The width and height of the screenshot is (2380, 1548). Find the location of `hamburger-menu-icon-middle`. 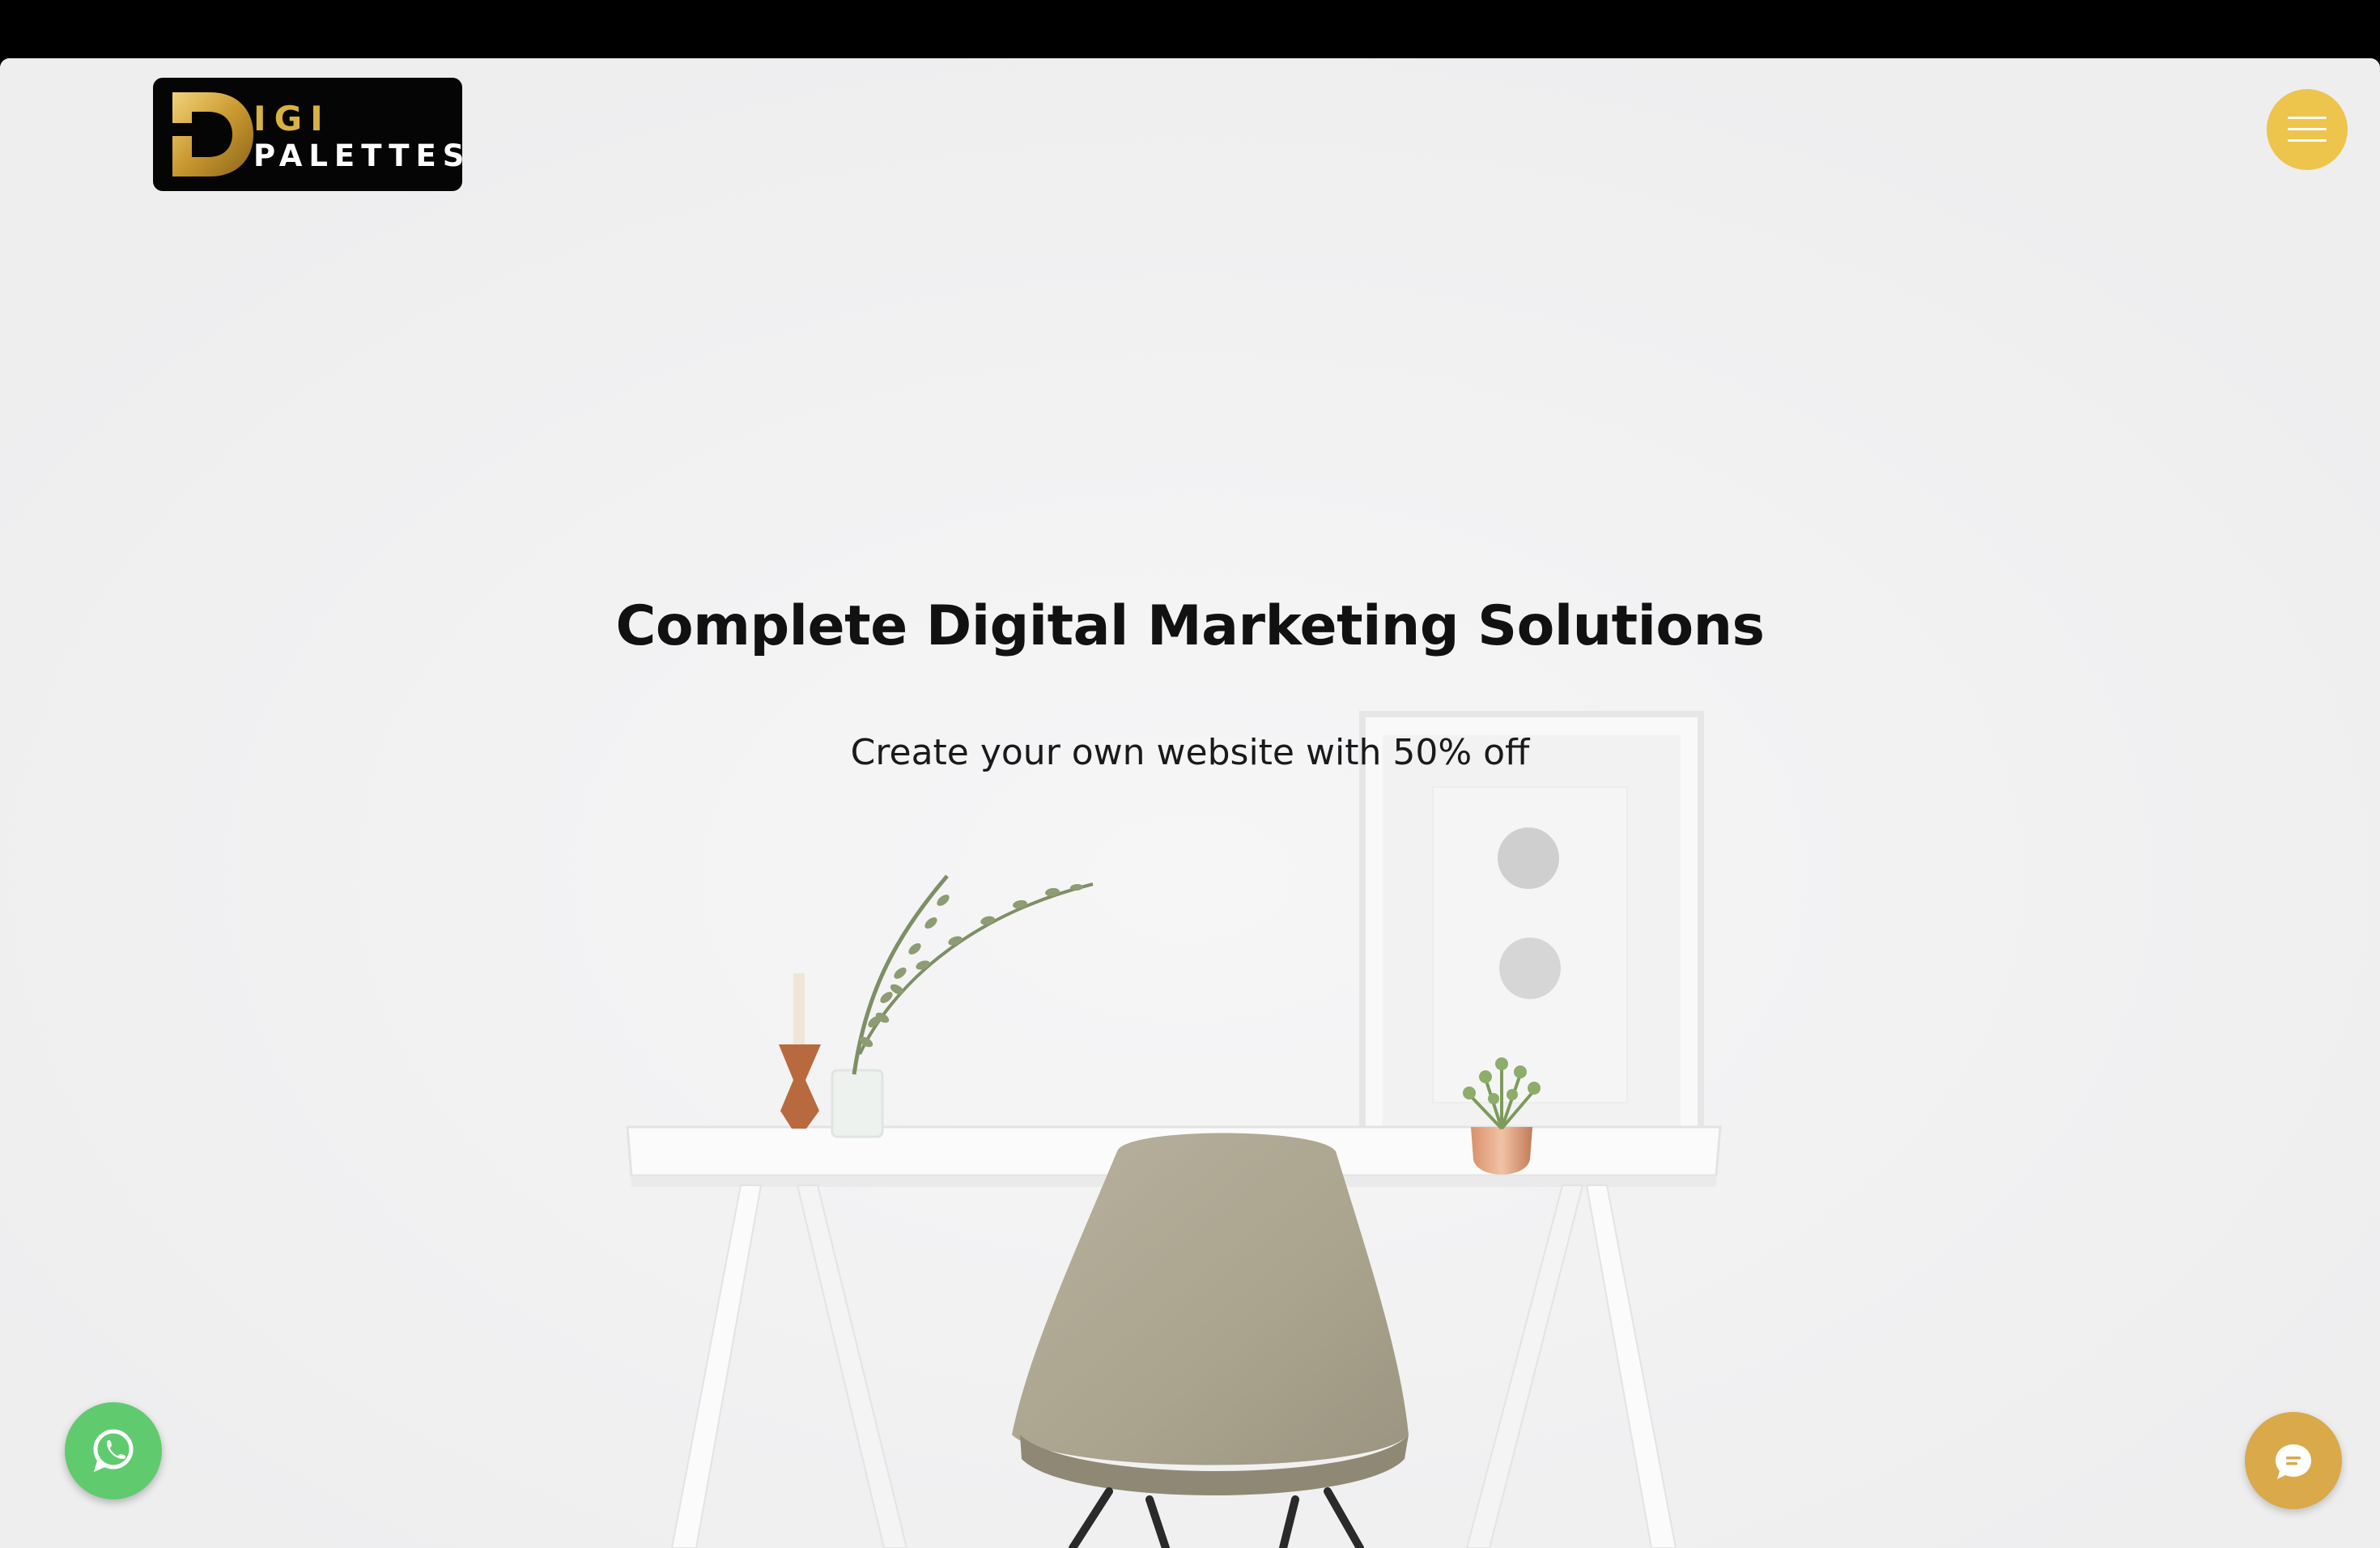

hamburger-menu-icon-middle is located at coordinates (2307, 129).